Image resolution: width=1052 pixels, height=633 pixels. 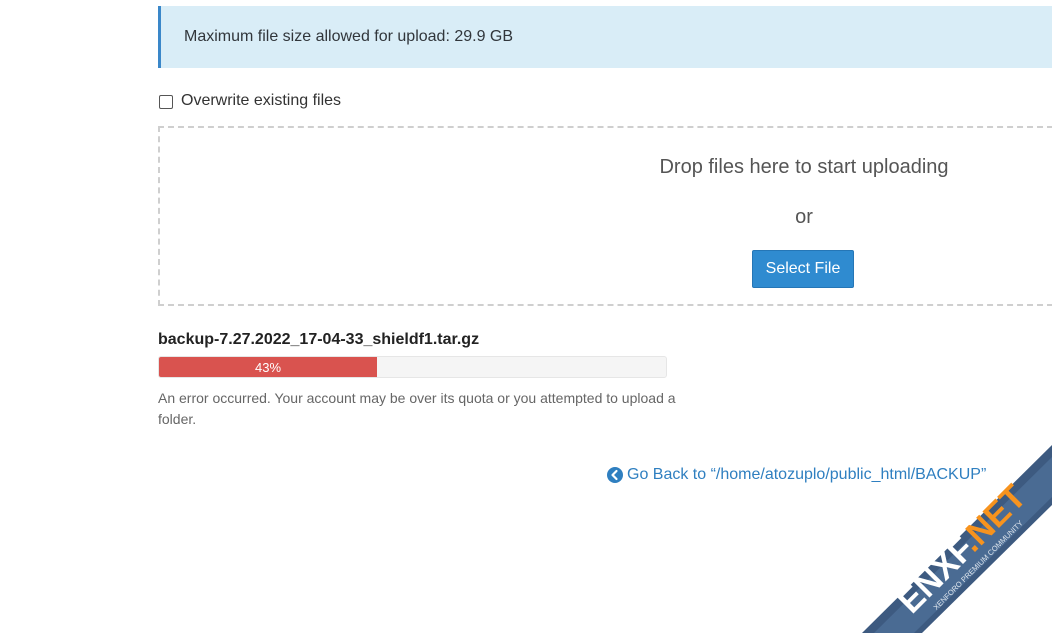 I want to click on or-separator: or, so click(x=804, y=217).